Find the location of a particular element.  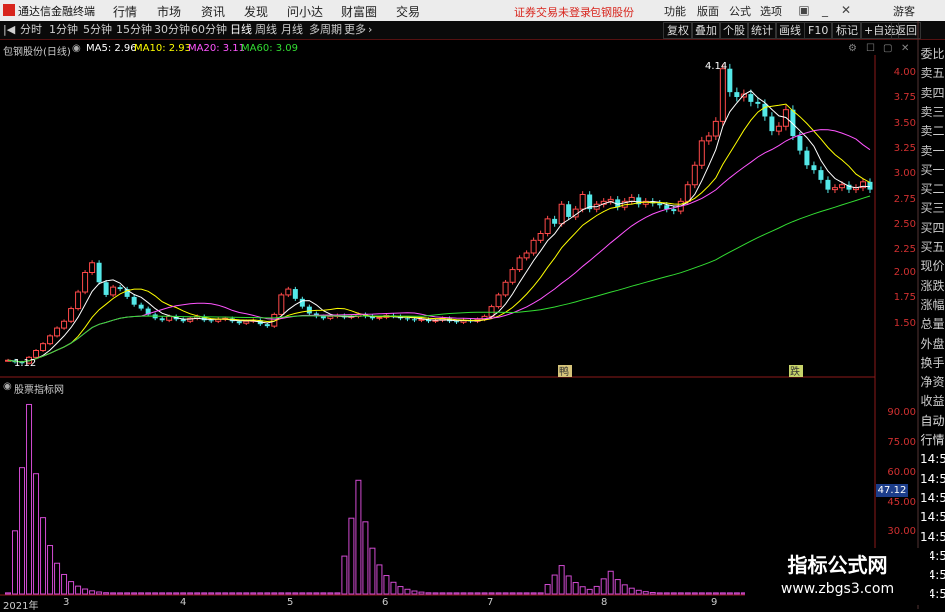

sidebar-cell: 买四 is located at coordinates (932, 227).